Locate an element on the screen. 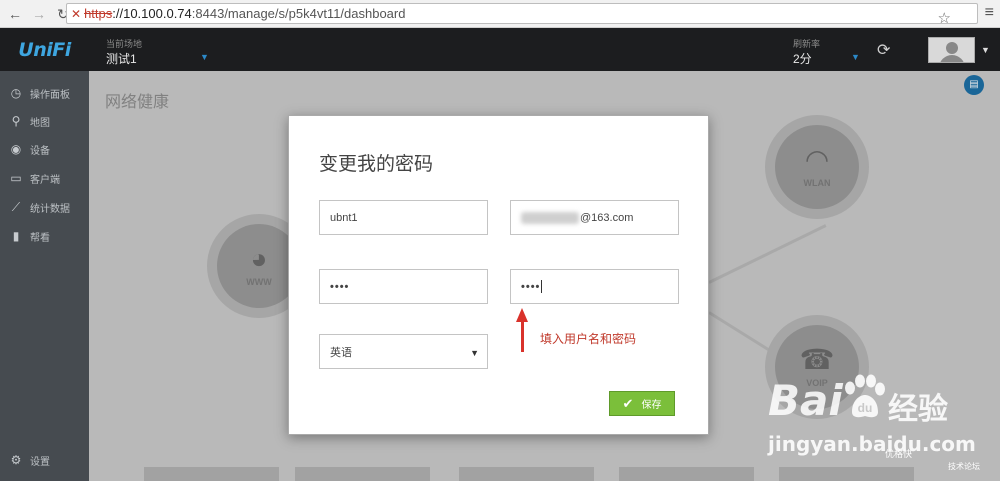 The width and height of the screenshot is (1000, 481). url-scheme: https is located at coordinates (98, 13).